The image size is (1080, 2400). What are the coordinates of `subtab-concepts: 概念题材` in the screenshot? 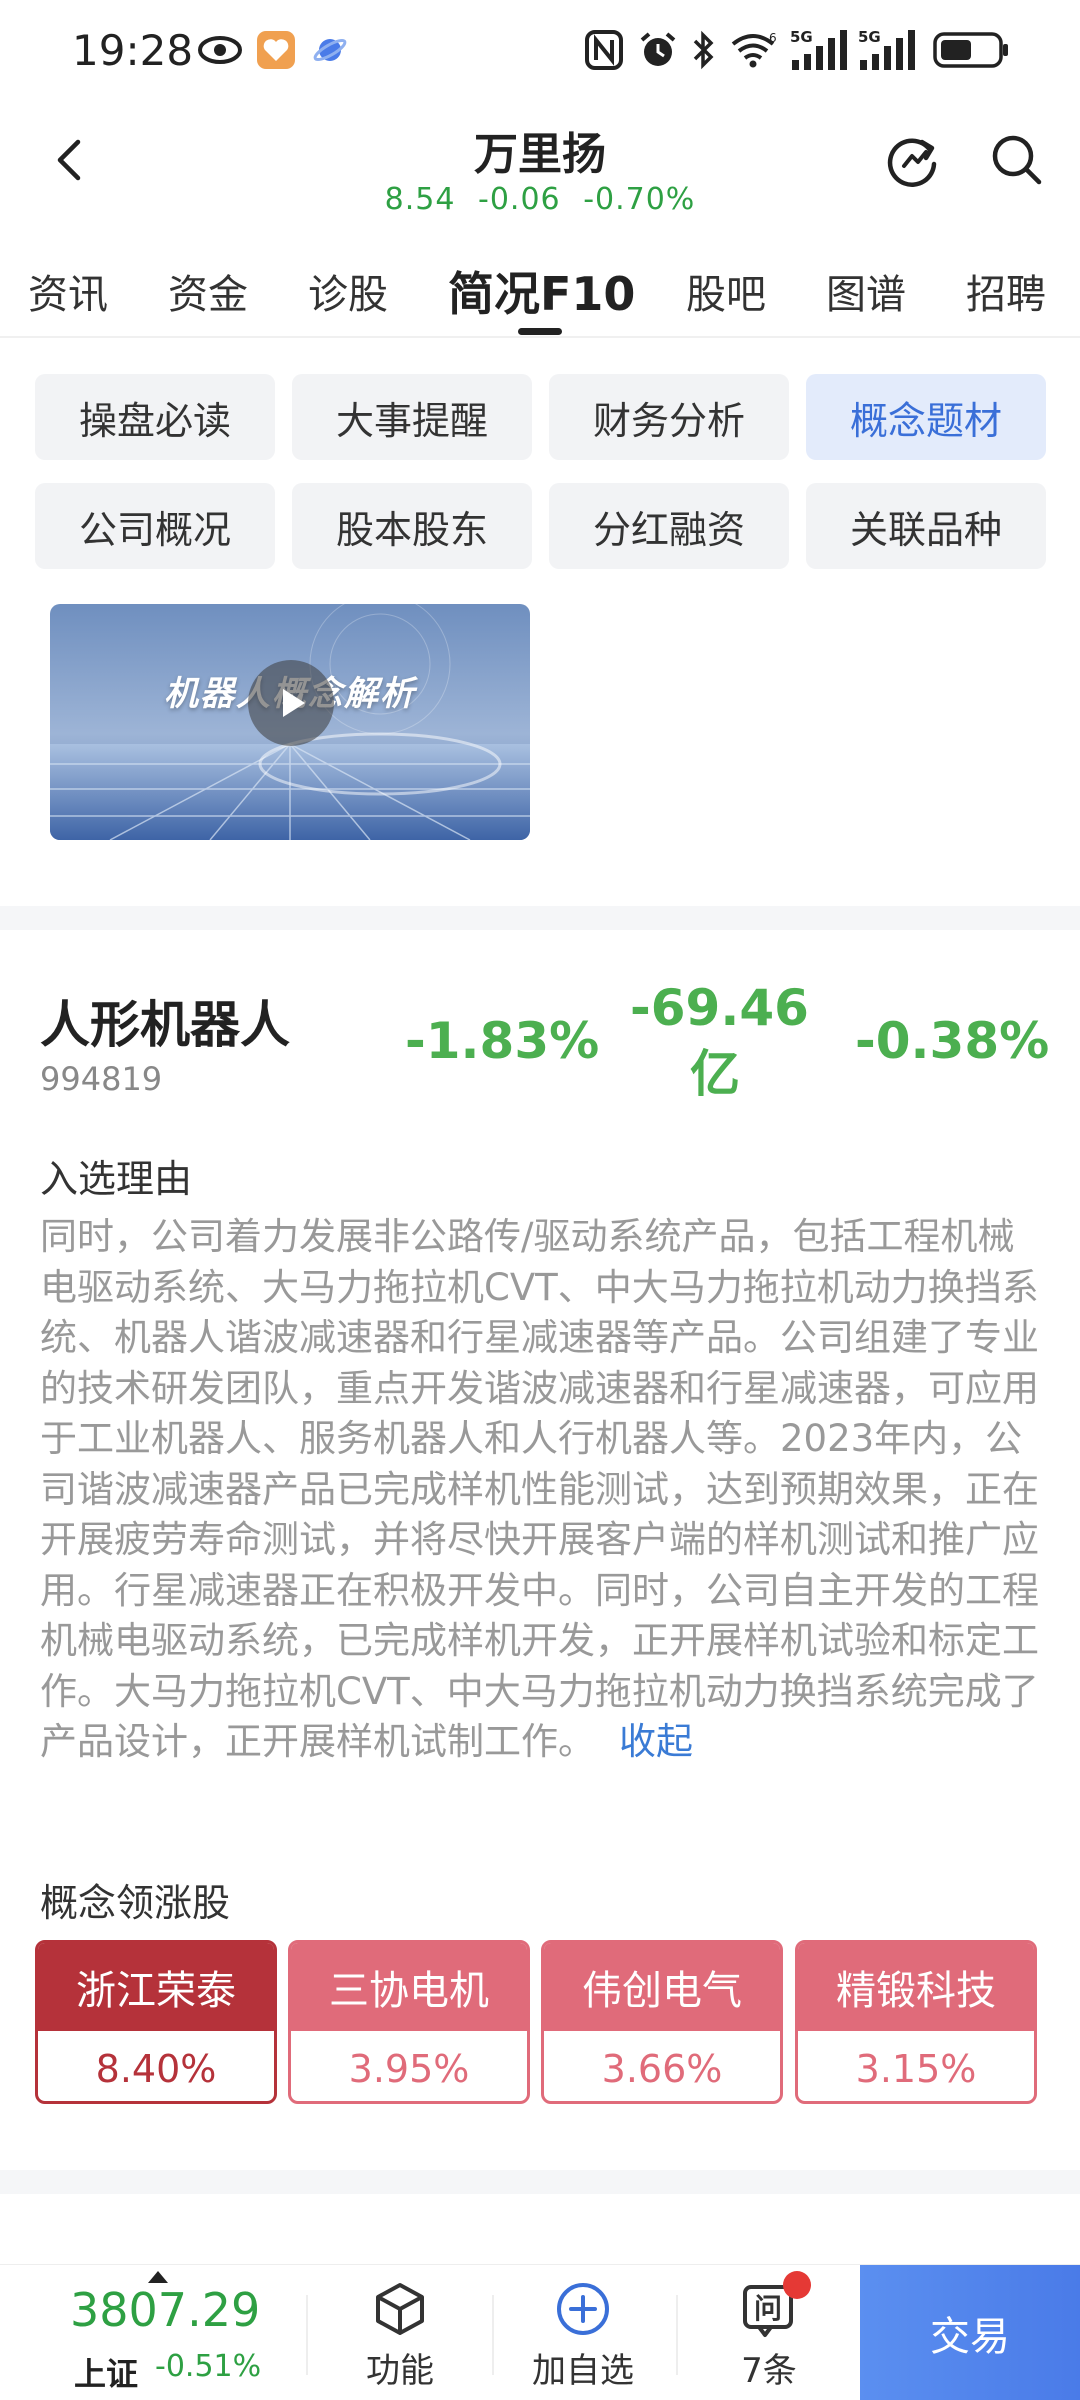 It's located at (926, 417).